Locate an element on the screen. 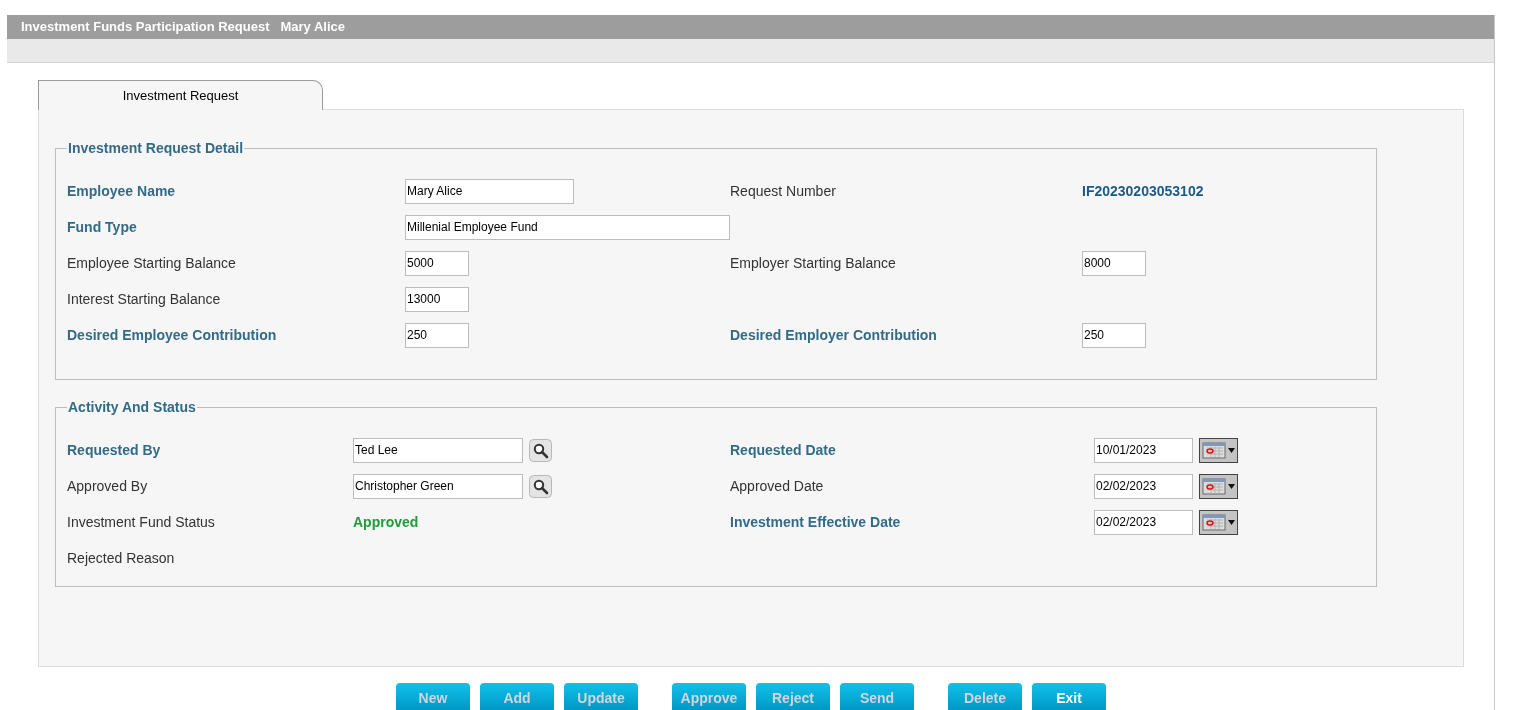 The width and height of the screenshot is (1521, 710). input-field: Millenial Employee Fund is located at coordinates (567, 227).